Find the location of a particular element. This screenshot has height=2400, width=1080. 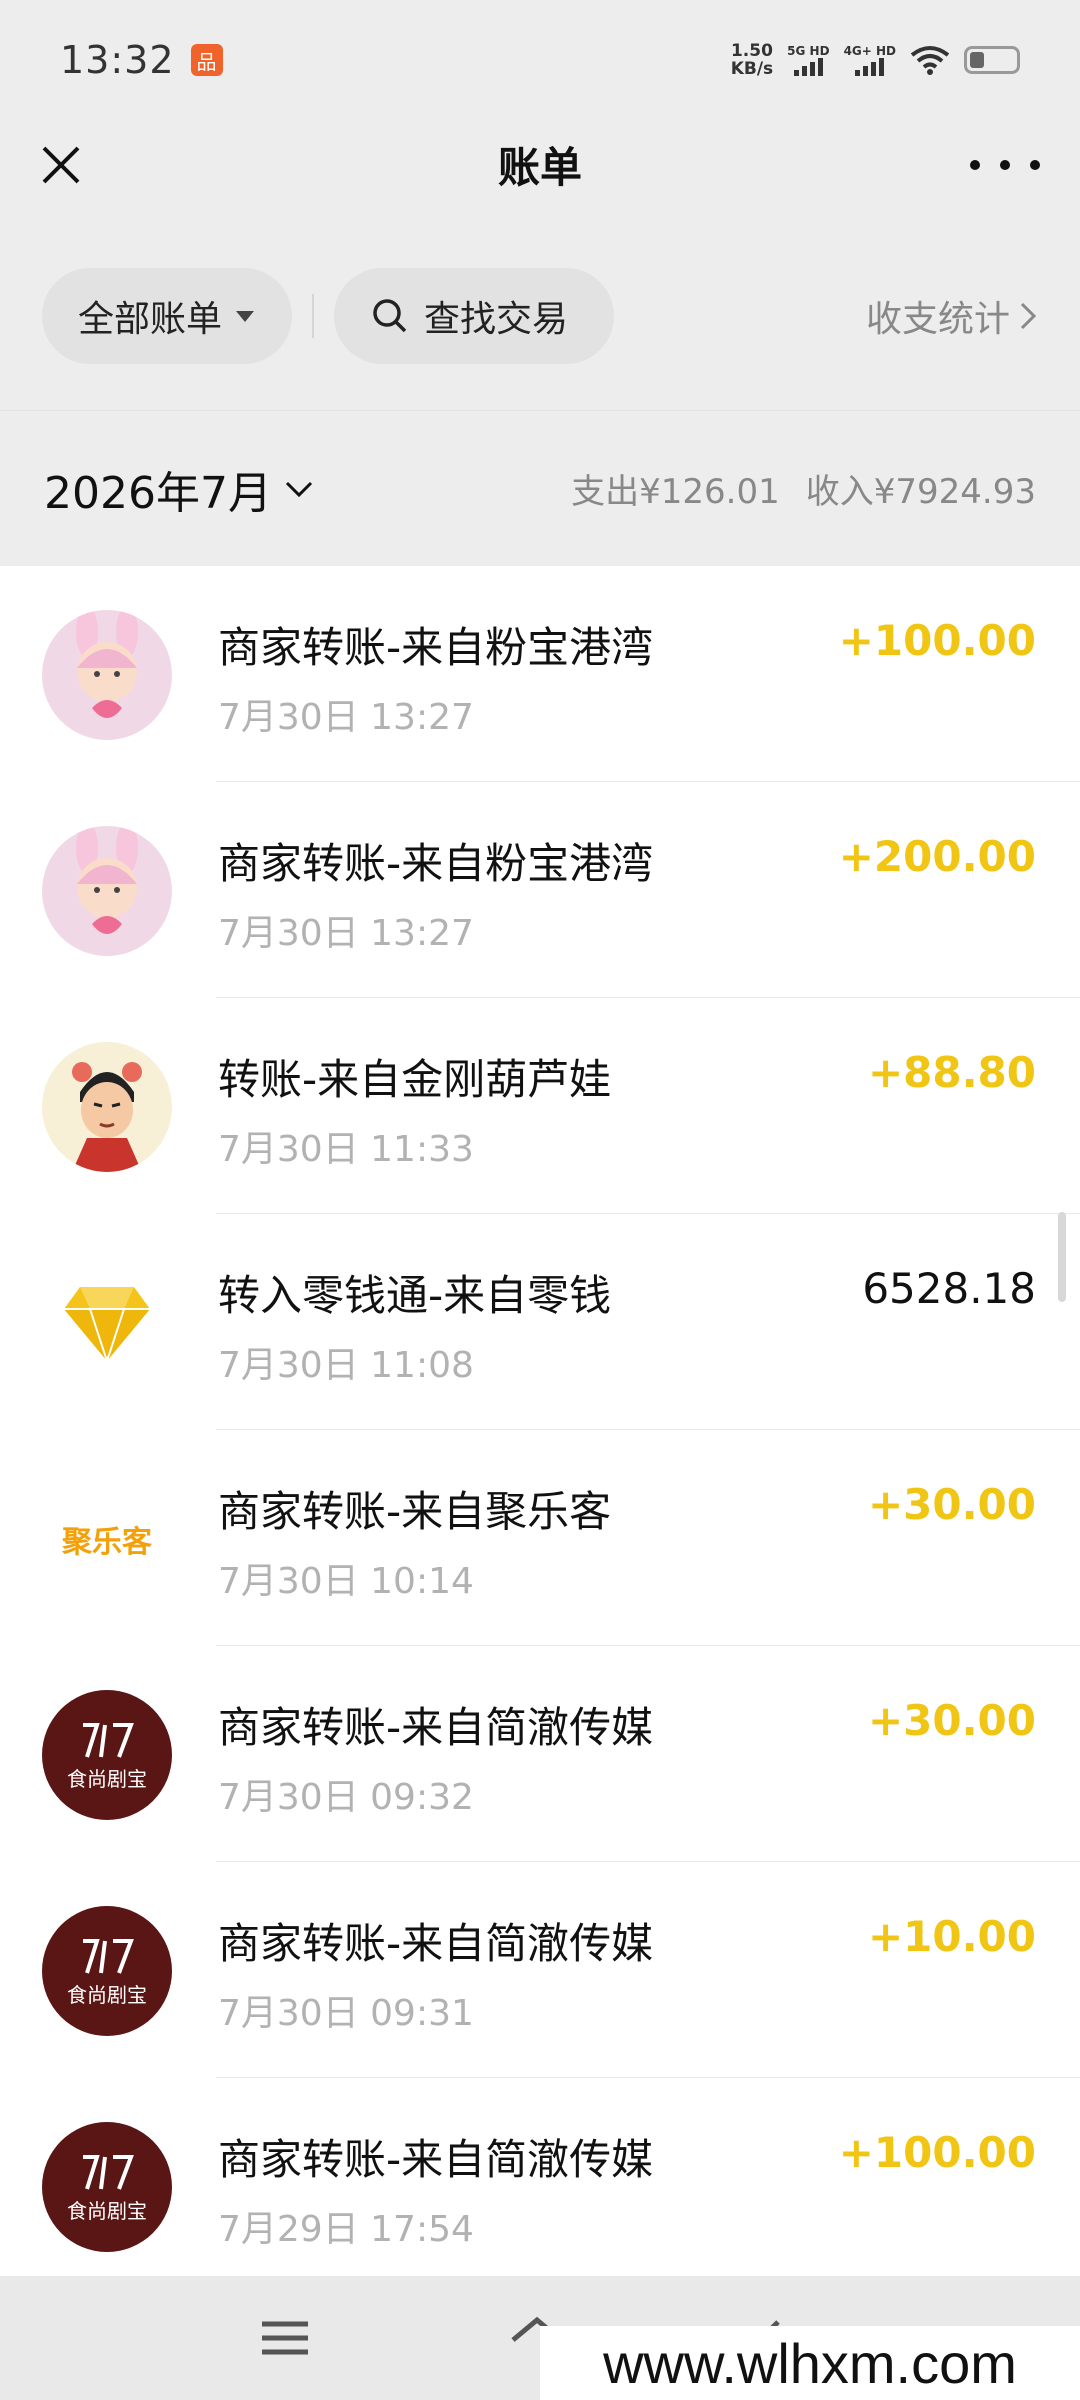

status-time: 13:32 is located at coordinates (117, 60).